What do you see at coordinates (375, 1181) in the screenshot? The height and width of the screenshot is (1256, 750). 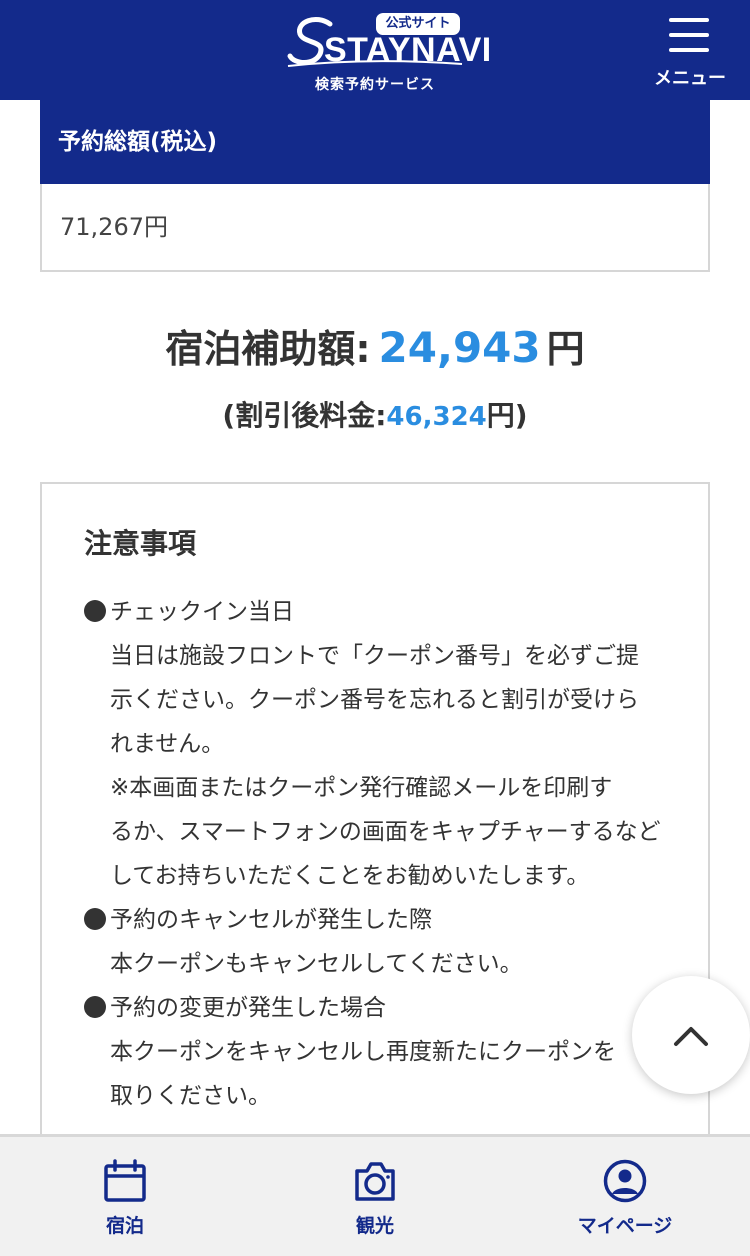 I see `camera-icon` at bounding box center [375, 1181].